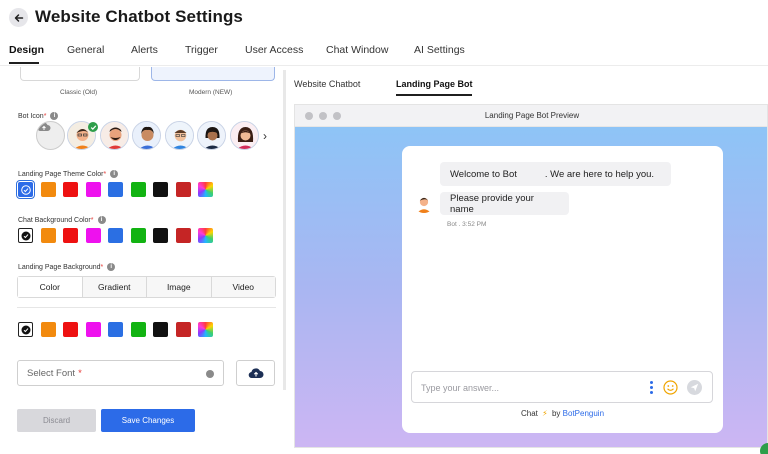 The height and width of the screenshot is (454, 768). I want to click on layout-option-classic, so click(80, 74).